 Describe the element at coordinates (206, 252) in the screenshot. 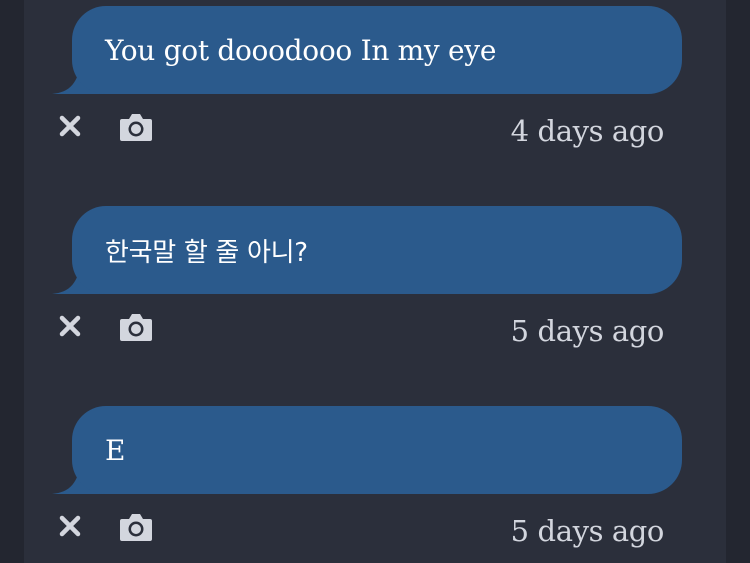

I see `message-text: 한국말 할 줄 아니?` at that location.